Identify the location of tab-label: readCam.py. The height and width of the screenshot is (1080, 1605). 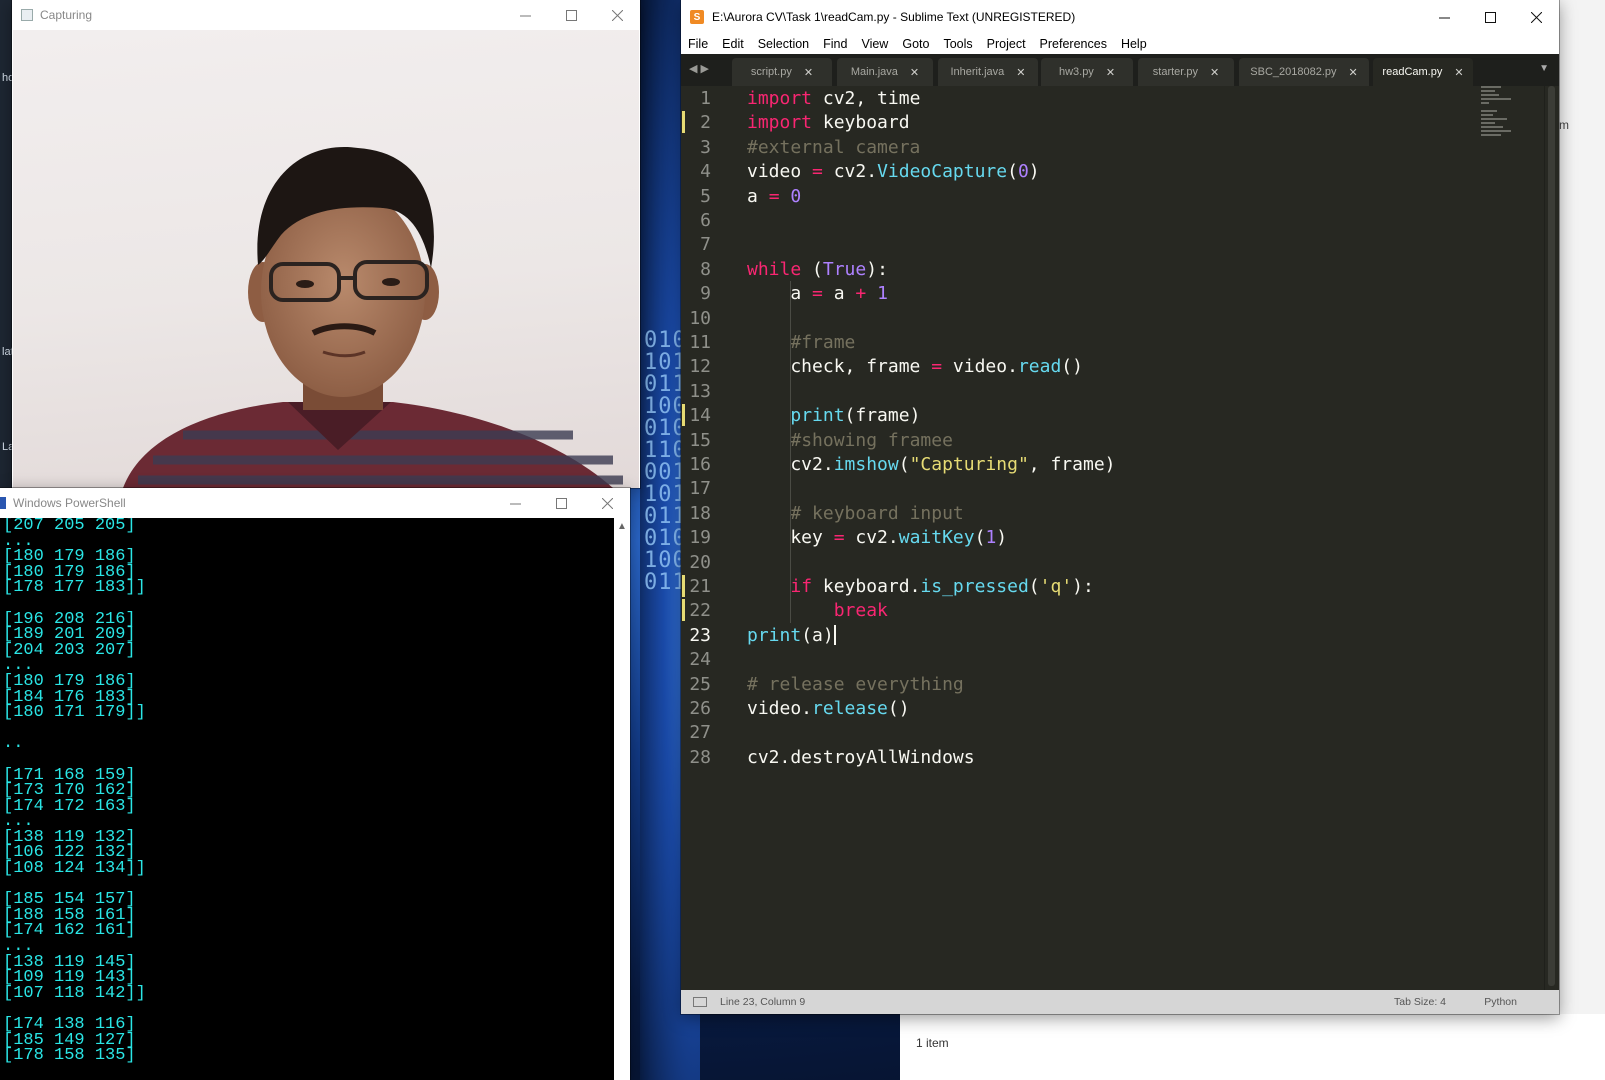
(1412, 72).